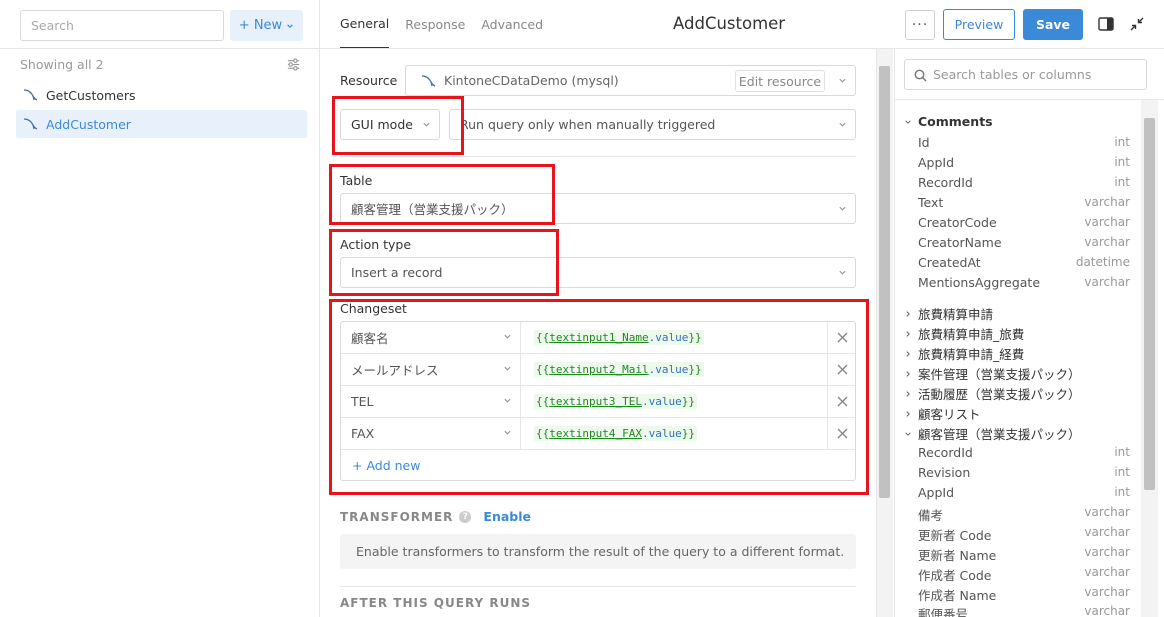 The width and height of the screenshot is (1164, 617). Describe the element at coordinates (675, 337) in the screenshot. I see `changeset-value-input: {{textinput1_Name.value}}` at that location.